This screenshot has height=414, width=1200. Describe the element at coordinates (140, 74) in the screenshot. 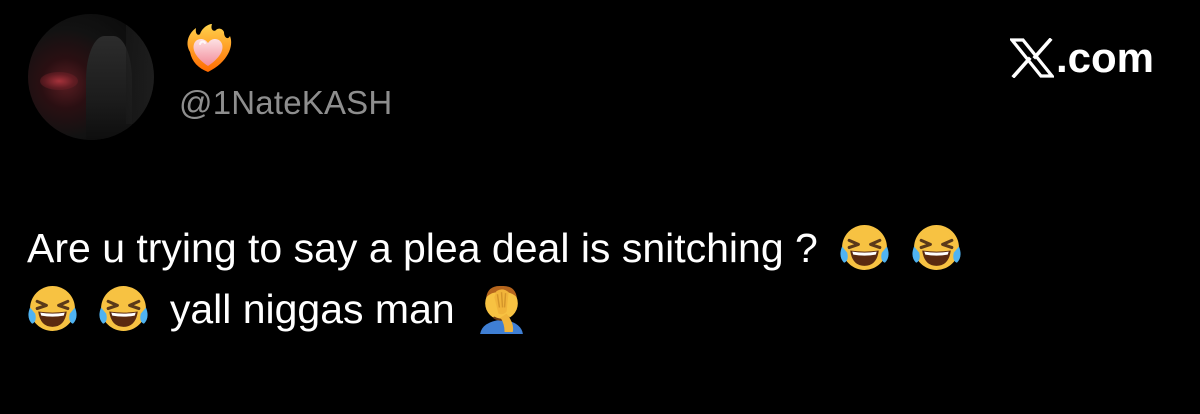

I see `avatar-shade` at that location.